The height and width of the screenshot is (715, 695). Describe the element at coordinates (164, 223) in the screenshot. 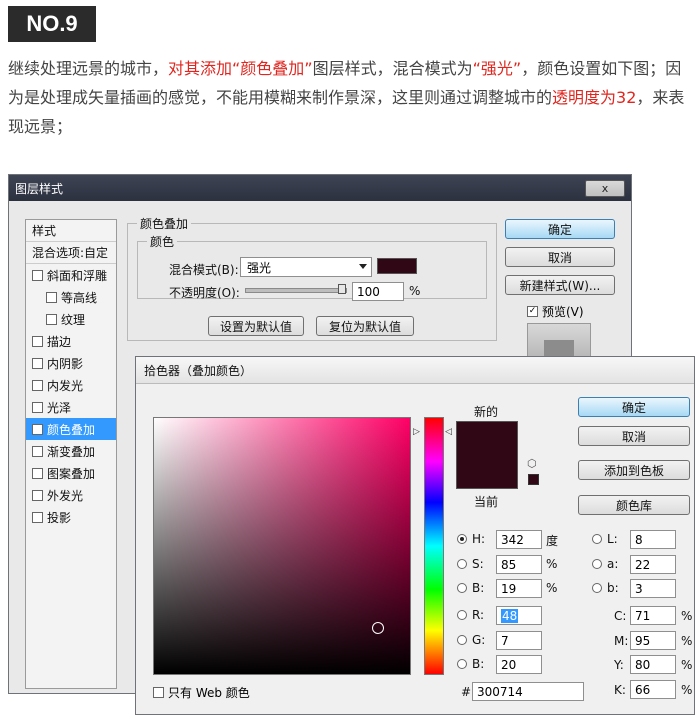

I see `section-title: 颜色叠加` at that location.